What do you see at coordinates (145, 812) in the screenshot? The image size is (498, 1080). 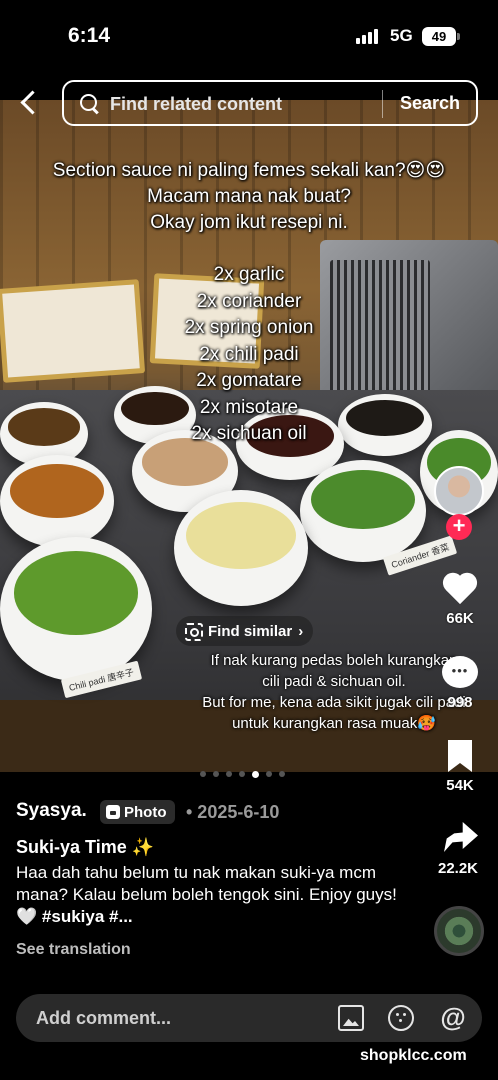 I see `post-type-label: Photo` at bounding box center [145, 812].